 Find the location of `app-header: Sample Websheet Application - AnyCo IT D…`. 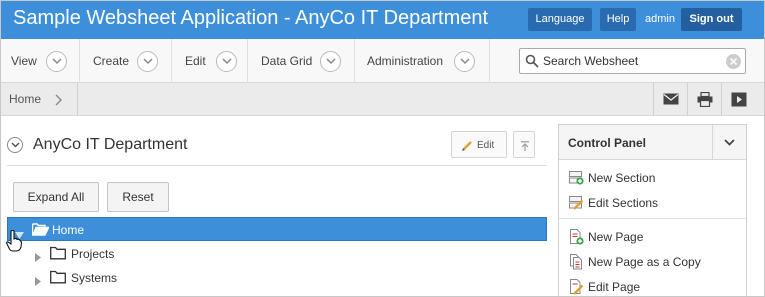

app-header: Sample Websheet Application - AnyCo IT D… is located at coordinates (382, 20).